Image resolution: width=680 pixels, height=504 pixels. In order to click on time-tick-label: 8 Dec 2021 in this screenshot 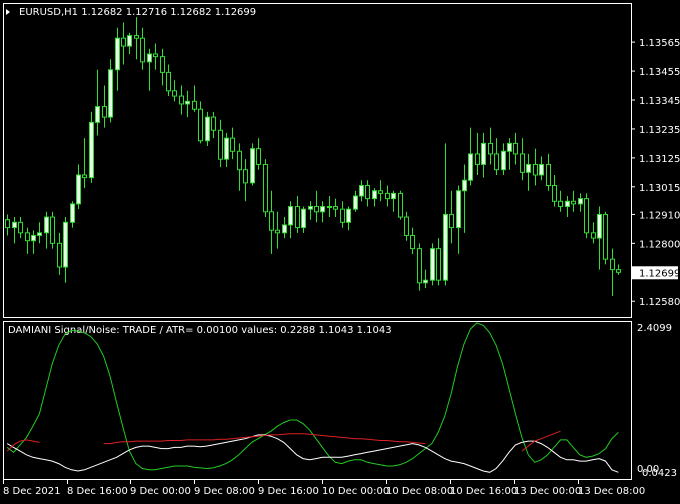, I will do `click(32, 491)`.